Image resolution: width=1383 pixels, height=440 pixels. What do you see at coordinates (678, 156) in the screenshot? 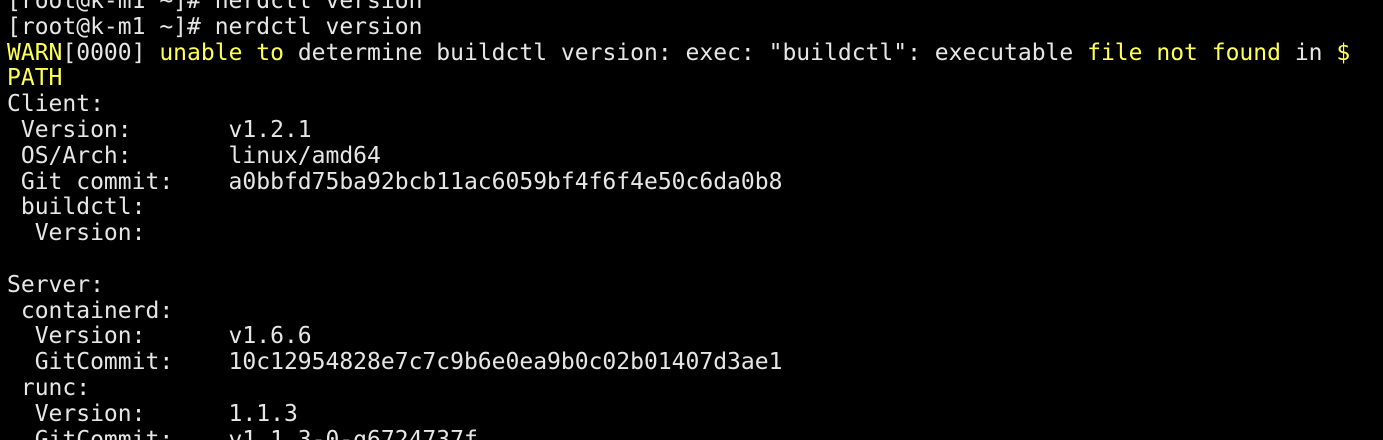
I see `terminal-line: OS/Arch: linux/amd64` at bounding box center [678, 156].